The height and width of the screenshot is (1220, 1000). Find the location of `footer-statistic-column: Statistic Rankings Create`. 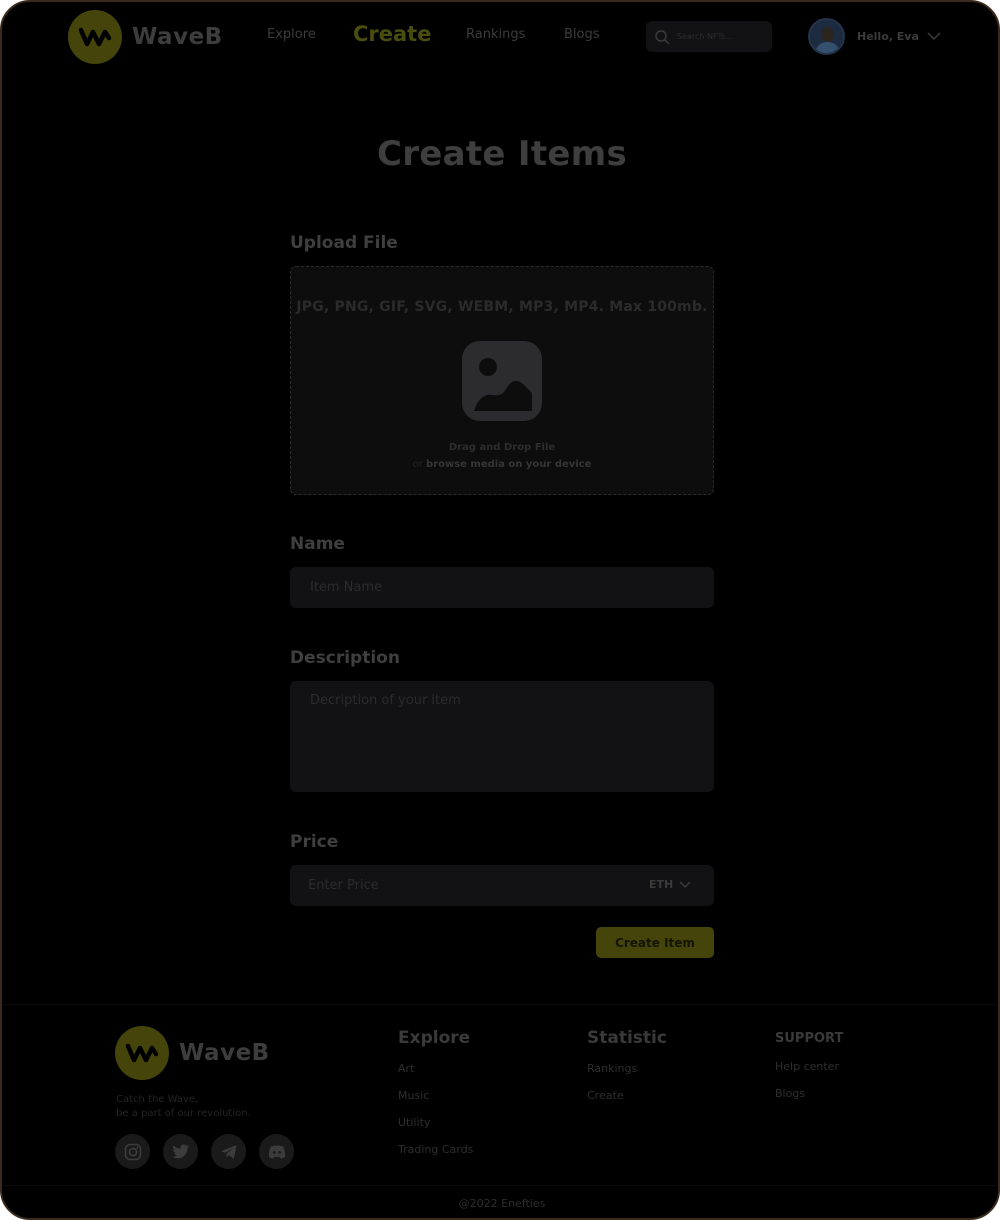

footer-statistic-column: Statistic Rankings Create is located at coordinates (627, 1065).